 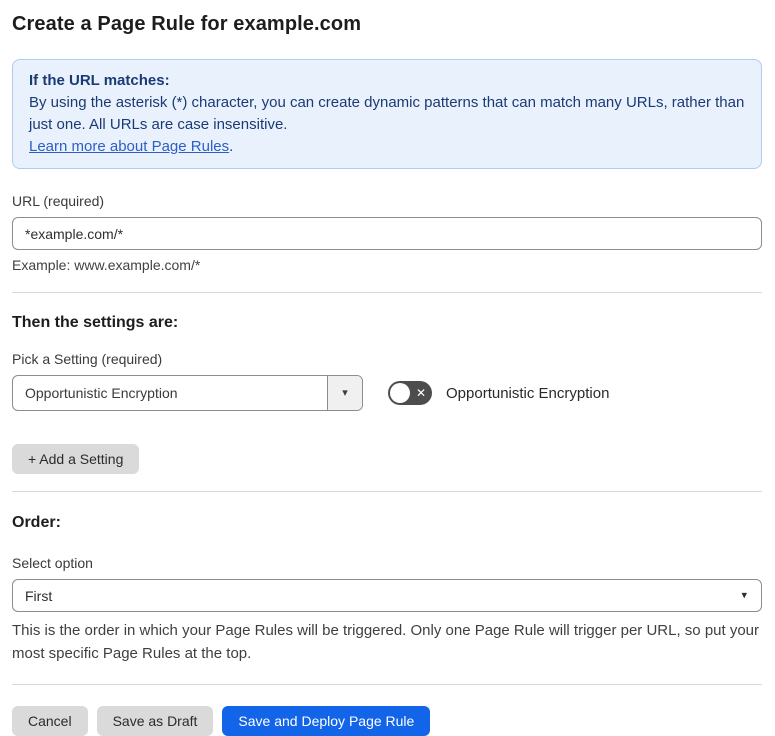 I want to click on toggle-off-x-icon: ✕, so click(x=420, y=393).